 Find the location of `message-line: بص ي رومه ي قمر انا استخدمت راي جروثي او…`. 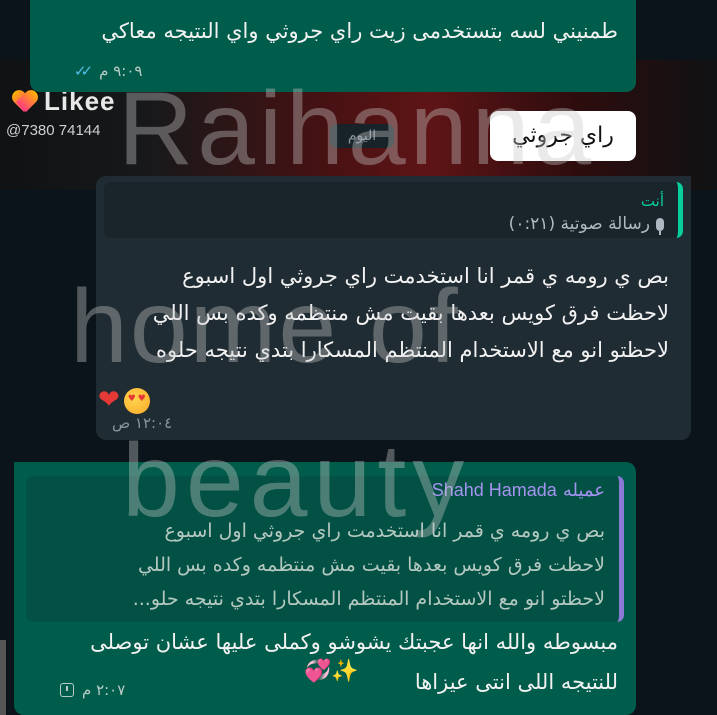

message-line: بص ي رومه ي قمر انا استخدمت راي جروثي او… is located at coordinates (425, 276).